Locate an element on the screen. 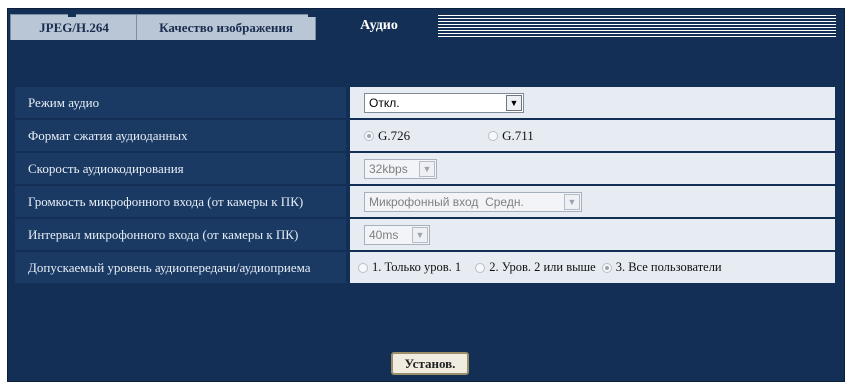 Image resolution: width=851 pixels, height=389 pixels. radio-g711: G.711 is located at coordinates (511, 136).